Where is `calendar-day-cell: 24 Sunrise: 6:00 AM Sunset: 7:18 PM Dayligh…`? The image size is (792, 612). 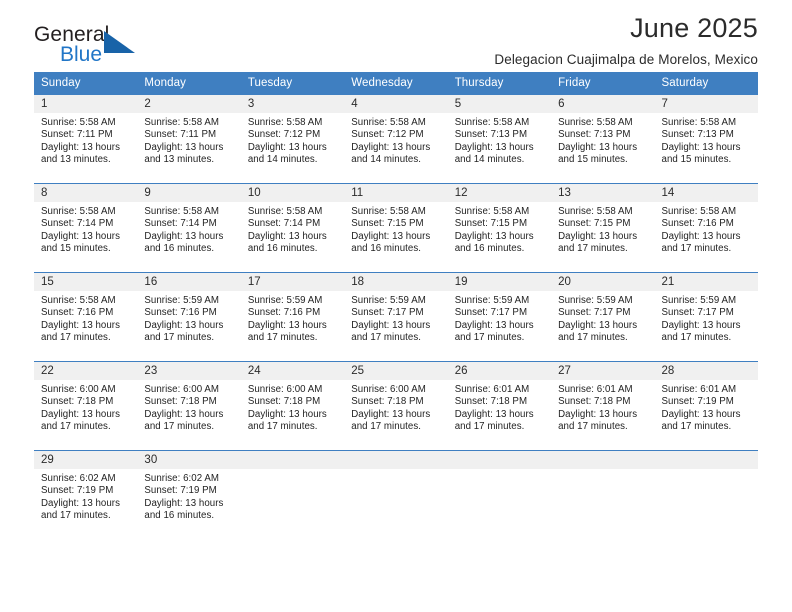 calendar-day-cell: 24 Sunrise: 6:00 AM Sunset: 7:18 PM Dayligh… is located at coordinates (292, 406).